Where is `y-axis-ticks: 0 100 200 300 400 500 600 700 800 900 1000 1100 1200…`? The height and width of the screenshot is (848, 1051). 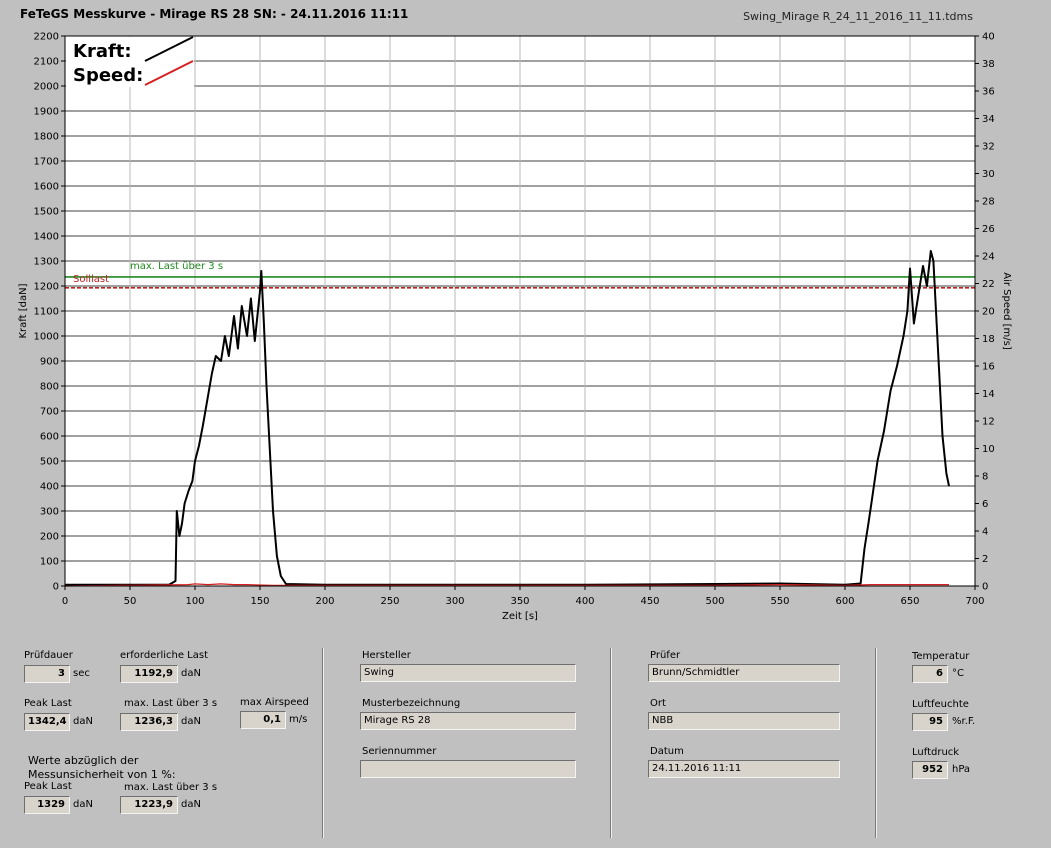 y-axis-ticks: 0 100 200 300 400 500 600 700 800 900 1000 1100 1200… is located at coordinates (49, 312).